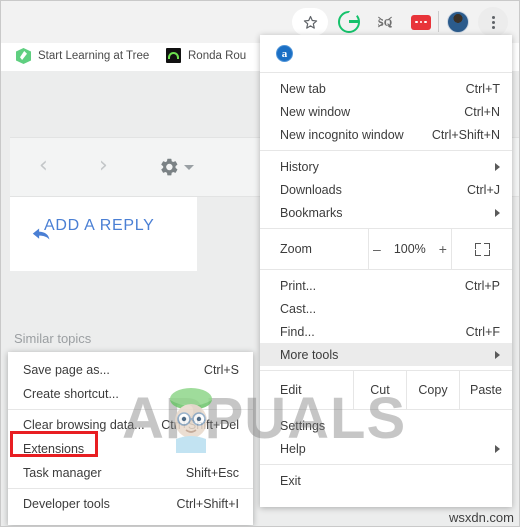 Image resolution: width=520 pixels, height=527 pixels. What do you see at coordinates (432, 390) in the screenshot?
I see `copy-button: Copy` at bounding box center [432, 390].